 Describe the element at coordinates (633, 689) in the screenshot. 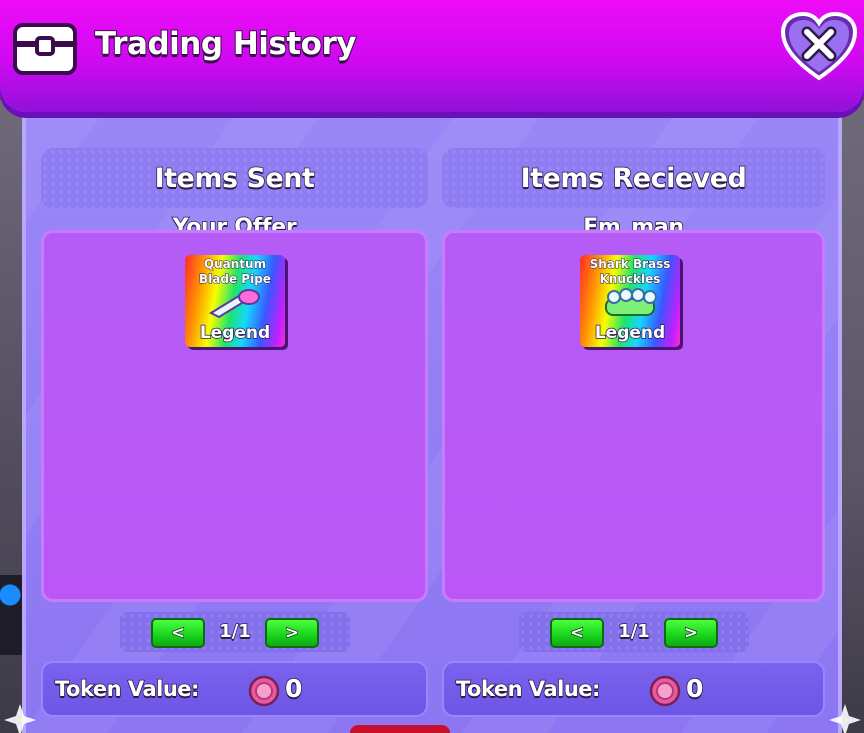

I see `received-token-bar: Token Value: 0` at that location.